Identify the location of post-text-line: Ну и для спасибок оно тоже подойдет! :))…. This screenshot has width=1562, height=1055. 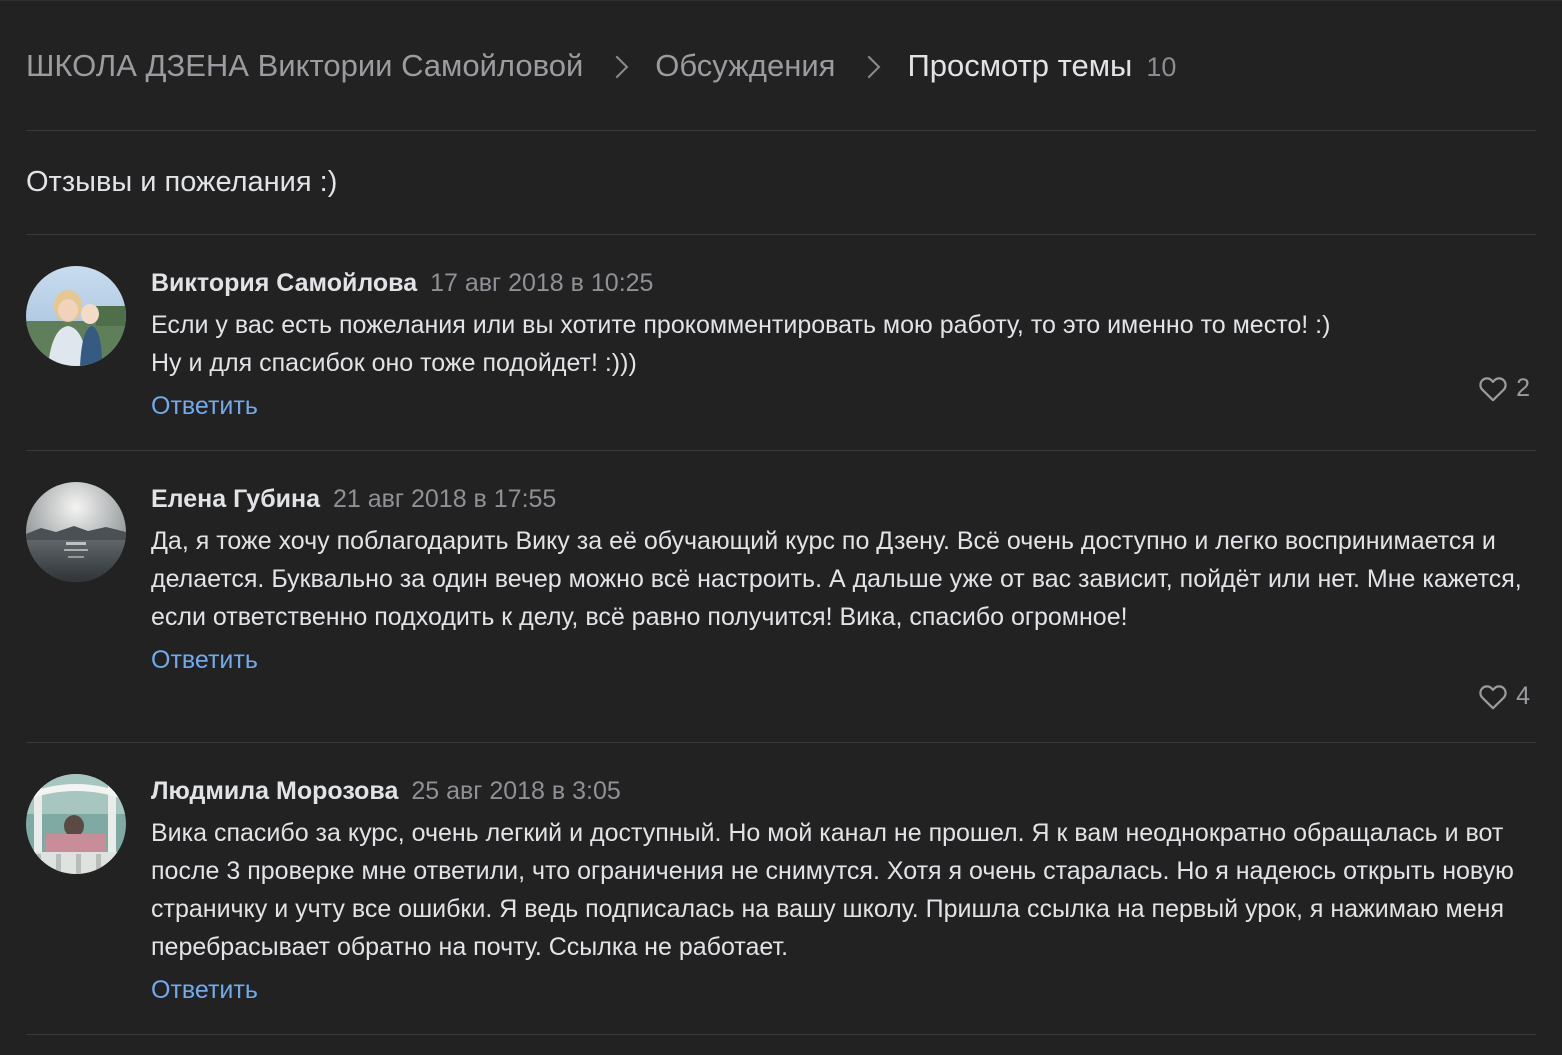
(394, 363).